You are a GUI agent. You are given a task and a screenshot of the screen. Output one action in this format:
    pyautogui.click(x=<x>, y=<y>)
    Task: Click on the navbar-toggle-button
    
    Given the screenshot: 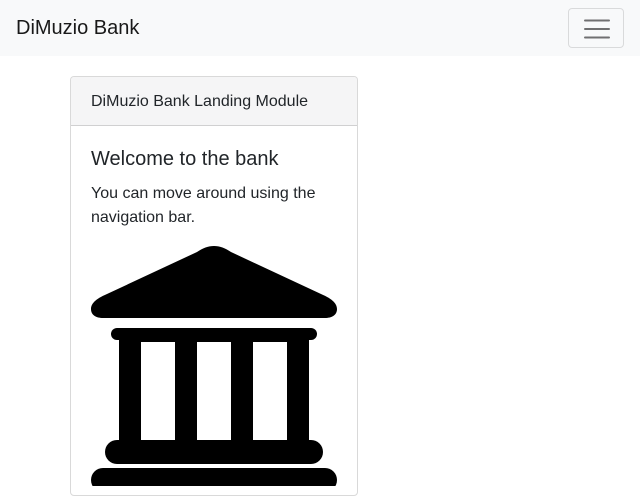 What is the action you would take?
    pyautogui.click(x=596, y=28)
    